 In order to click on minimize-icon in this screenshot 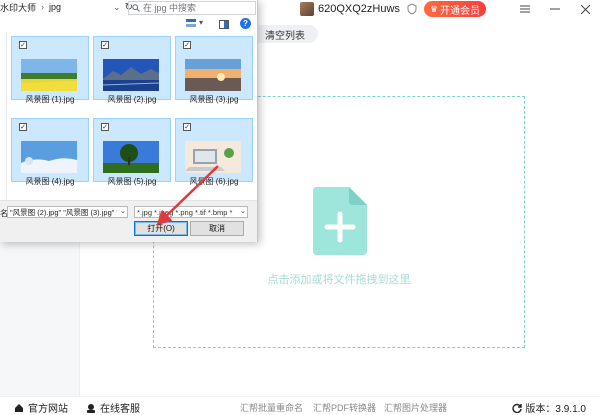, I will do `click(555, 9)`.